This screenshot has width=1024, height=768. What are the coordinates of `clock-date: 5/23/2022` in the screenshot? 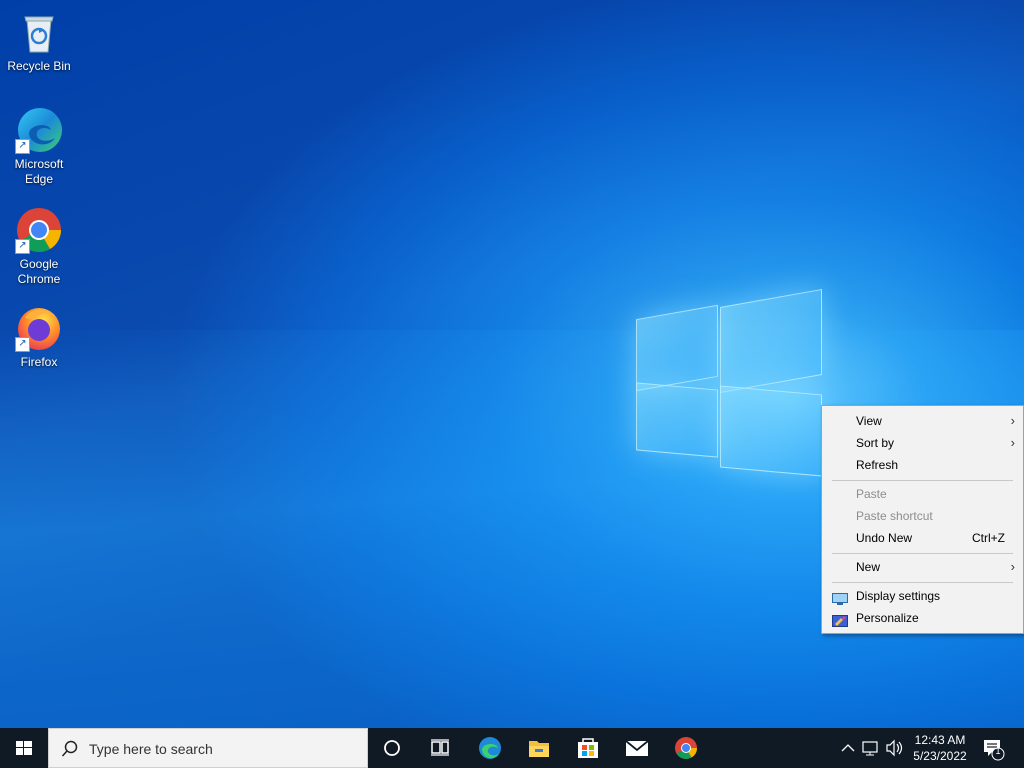 It's located at (940, 756).